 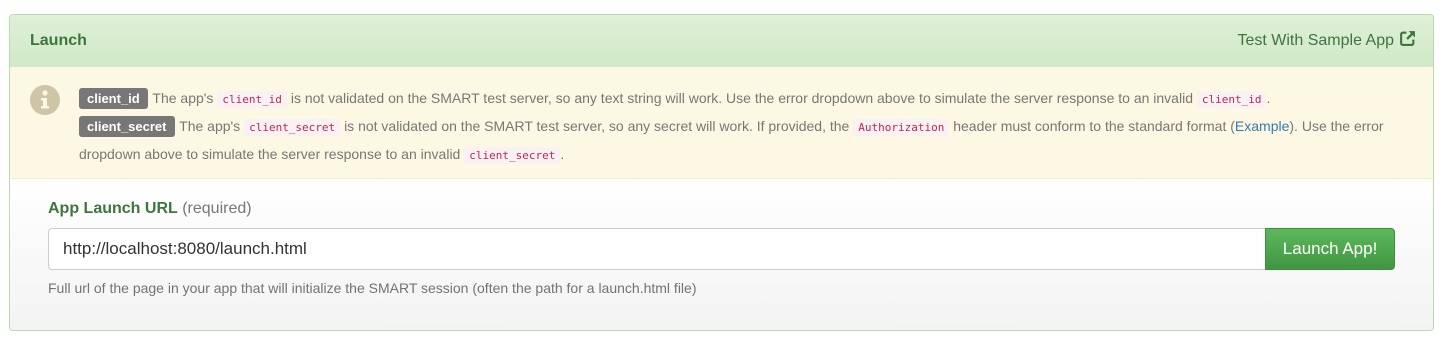 I want to click on panel-title: Launch, so click(x=58, y=40).